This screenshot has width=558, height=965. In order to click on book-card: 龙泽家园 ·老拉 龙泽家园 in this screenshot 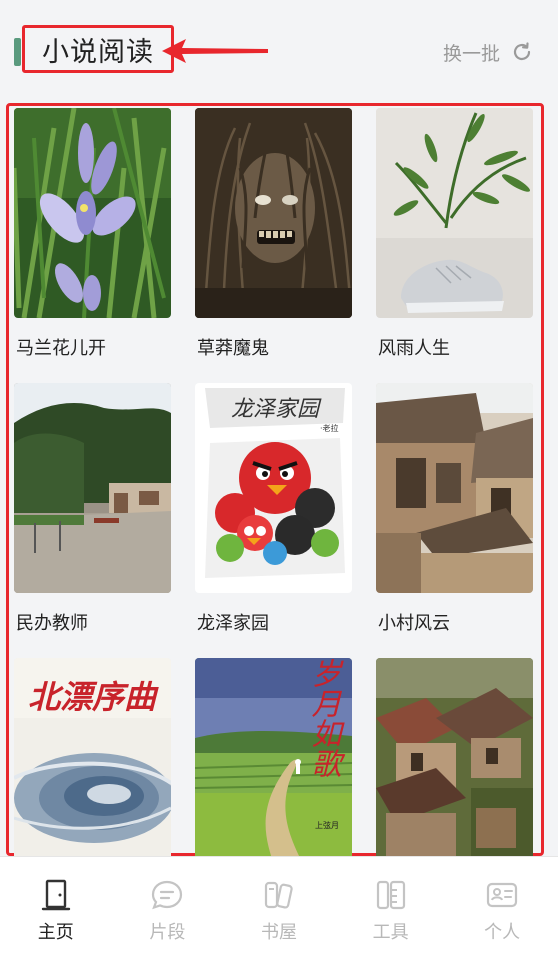, I will do `click(273, 520)`.